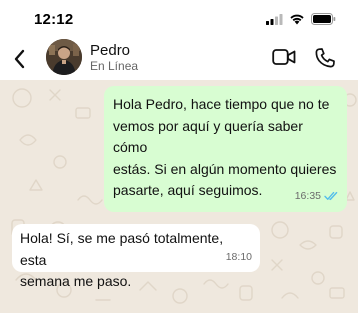 Image resolution: width=358 pixels, height=313 pixels. I want to click on message-meta: 18:10, so click(239, 258).